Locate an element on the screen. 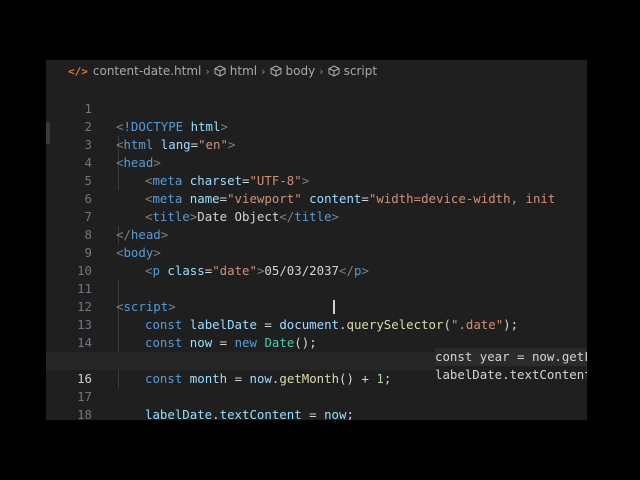 The height and width of the screenshot is (480, 640). code-line: 14 const date = now.getDate(); is located at coordinates (316, 342).